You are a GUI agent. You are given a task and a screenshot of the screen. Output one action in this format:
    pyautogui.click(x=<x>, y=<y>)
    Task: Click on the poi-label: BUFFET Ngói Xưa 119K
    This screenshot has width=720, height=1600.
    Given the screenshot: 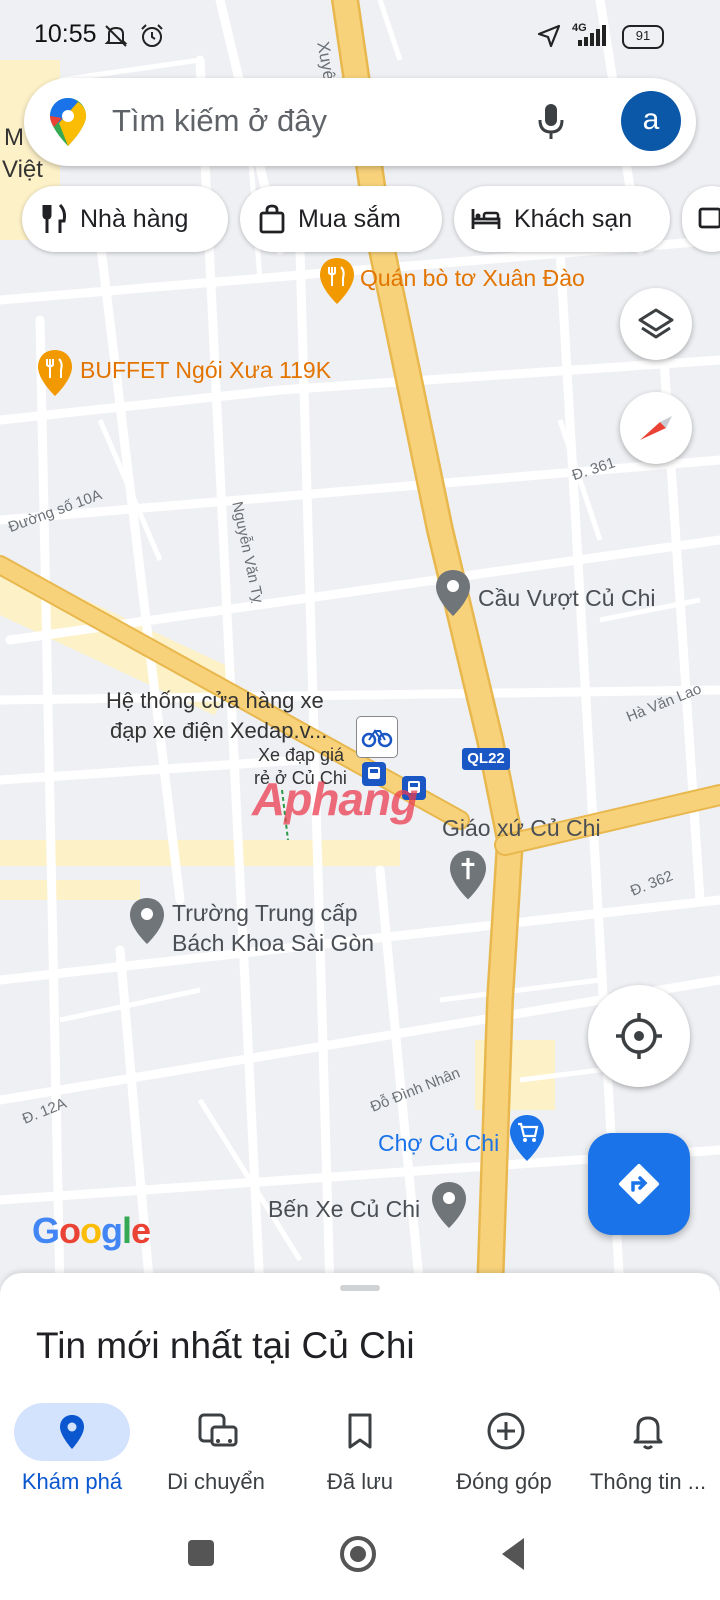 What is the action you would take?
    pyautogui.click(x=205, y=370)
    